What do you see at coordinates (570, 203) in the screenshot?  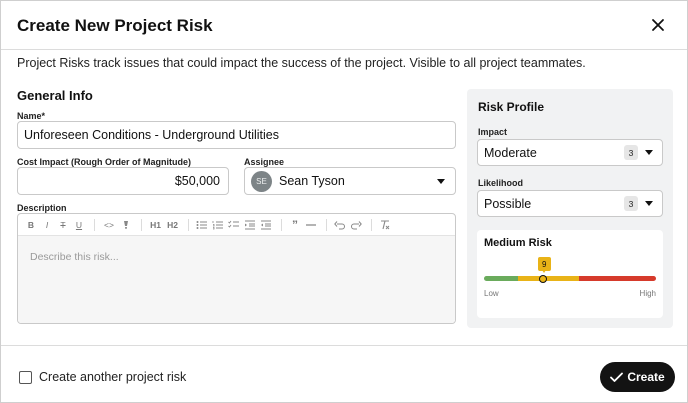 I see `likelihood-select: Possible 3` at bounding box center [570, 203].